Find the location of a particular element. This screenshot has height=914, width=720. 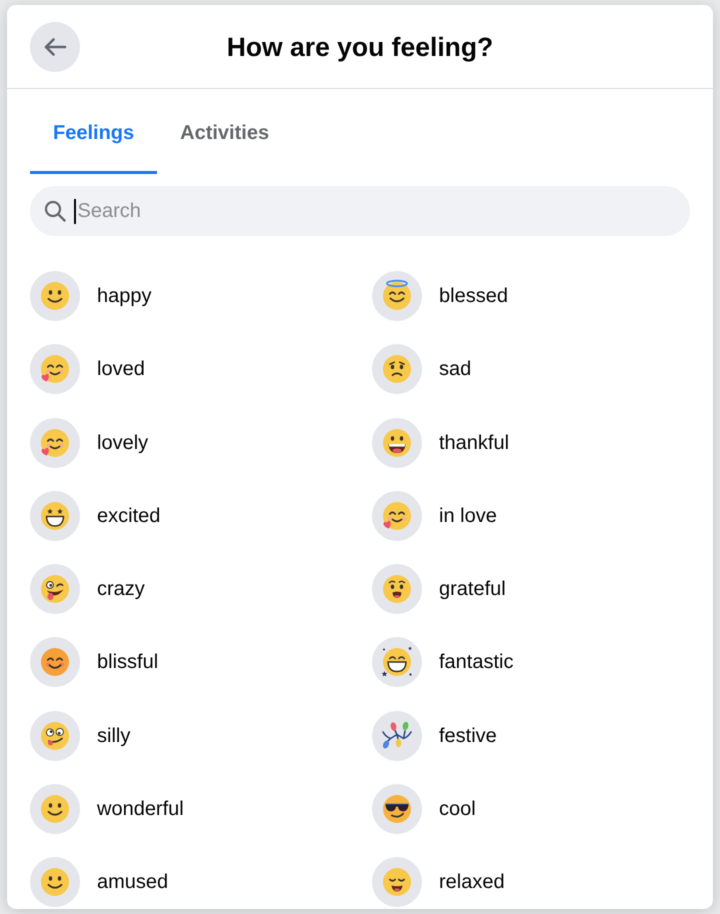

sad-face-icon is located at coordinates (397, 369).